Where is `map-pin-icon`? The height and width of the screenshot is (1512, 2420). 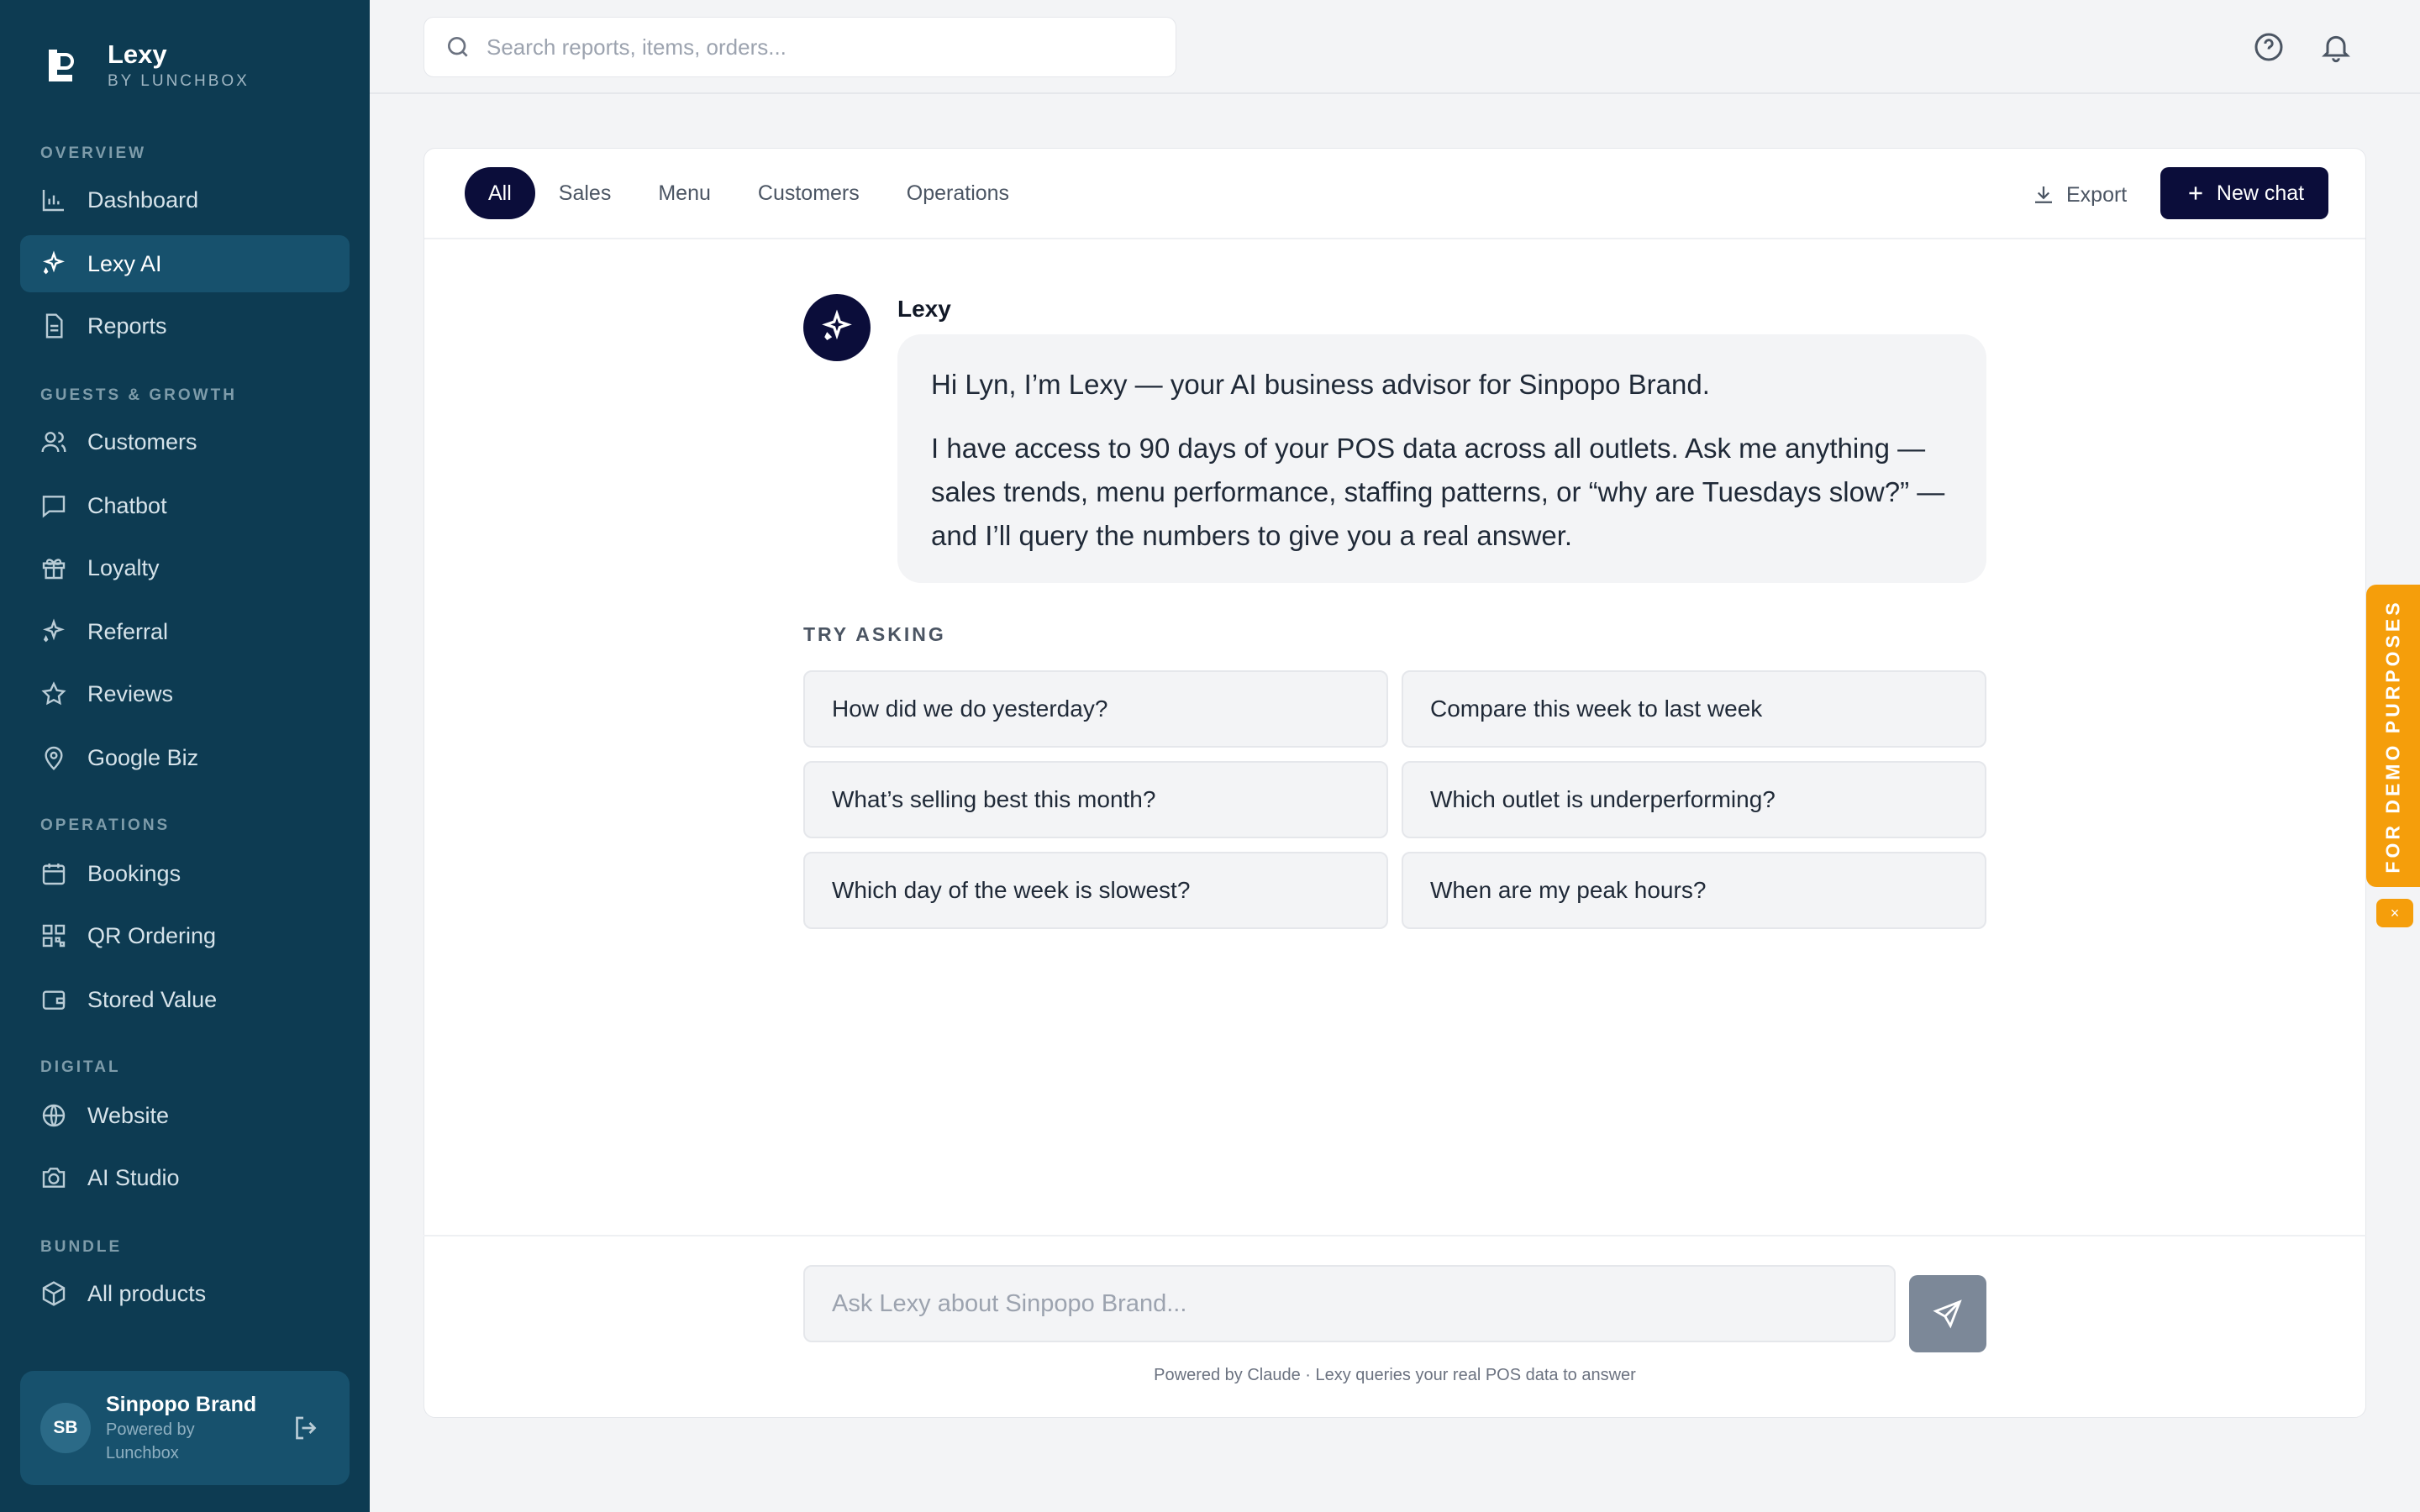
map-pin-icon is located at coordinates (54, 758).